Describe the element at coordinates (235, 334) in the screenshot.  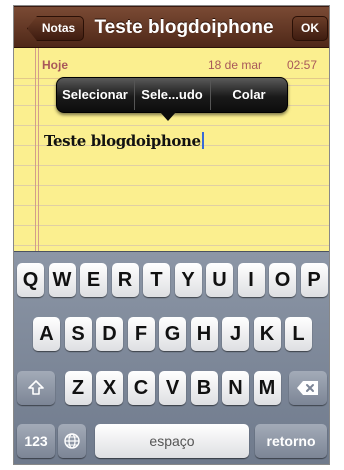
I see `key-j: J` at that location.